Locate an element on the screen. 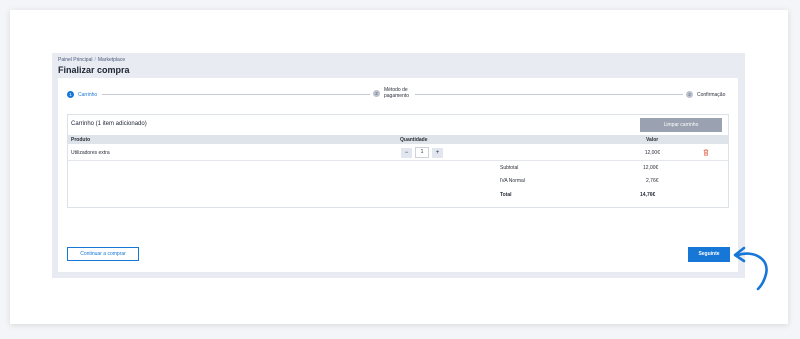 Image resolution: width=800 pixels, height=339 pixels. table-header: Produto Quantidade Valor is located at coordinates (398, 139).